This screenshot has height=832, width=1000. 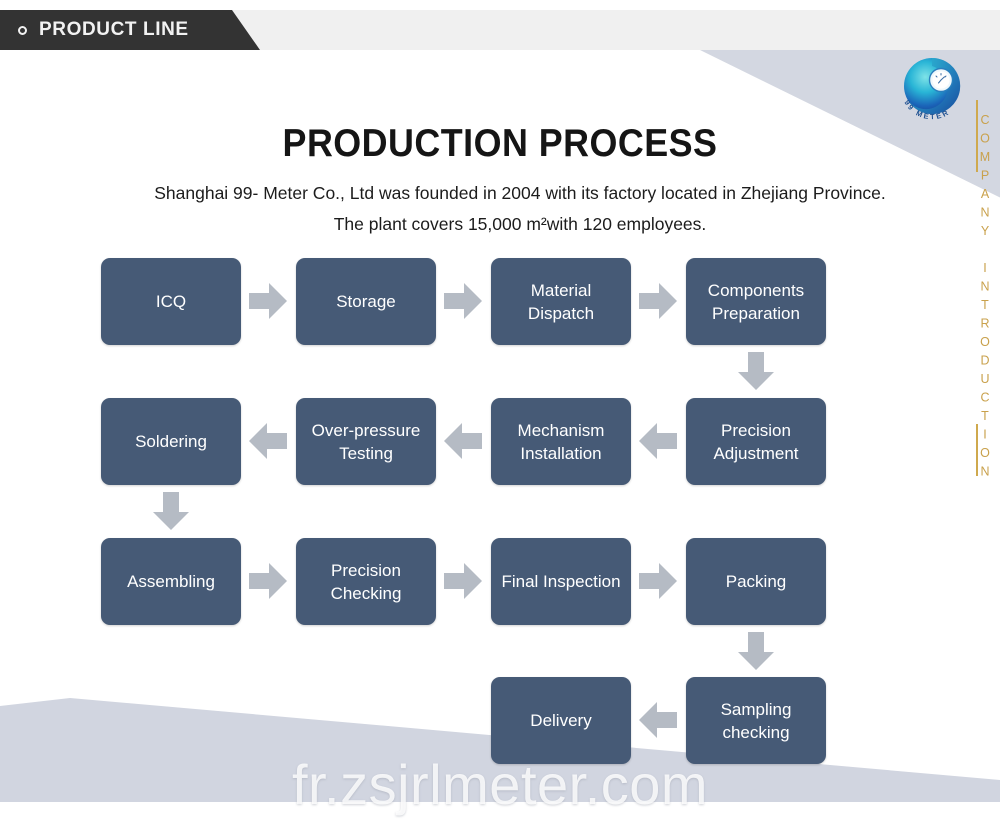 What do you see at coordinates (756, 720) in the screenshot?
I see `flow-node-sampling-checking: Sampling checking` at bounding box center [756, 720].